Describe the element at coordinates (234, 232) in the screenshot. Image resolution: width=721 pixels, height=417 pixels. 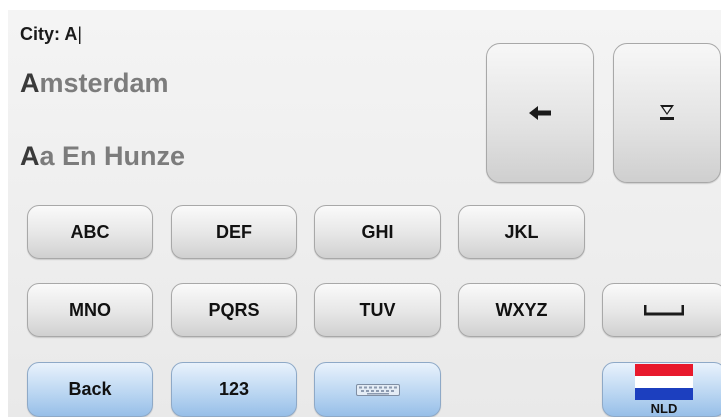
I see `key-def: DEF` at that location.